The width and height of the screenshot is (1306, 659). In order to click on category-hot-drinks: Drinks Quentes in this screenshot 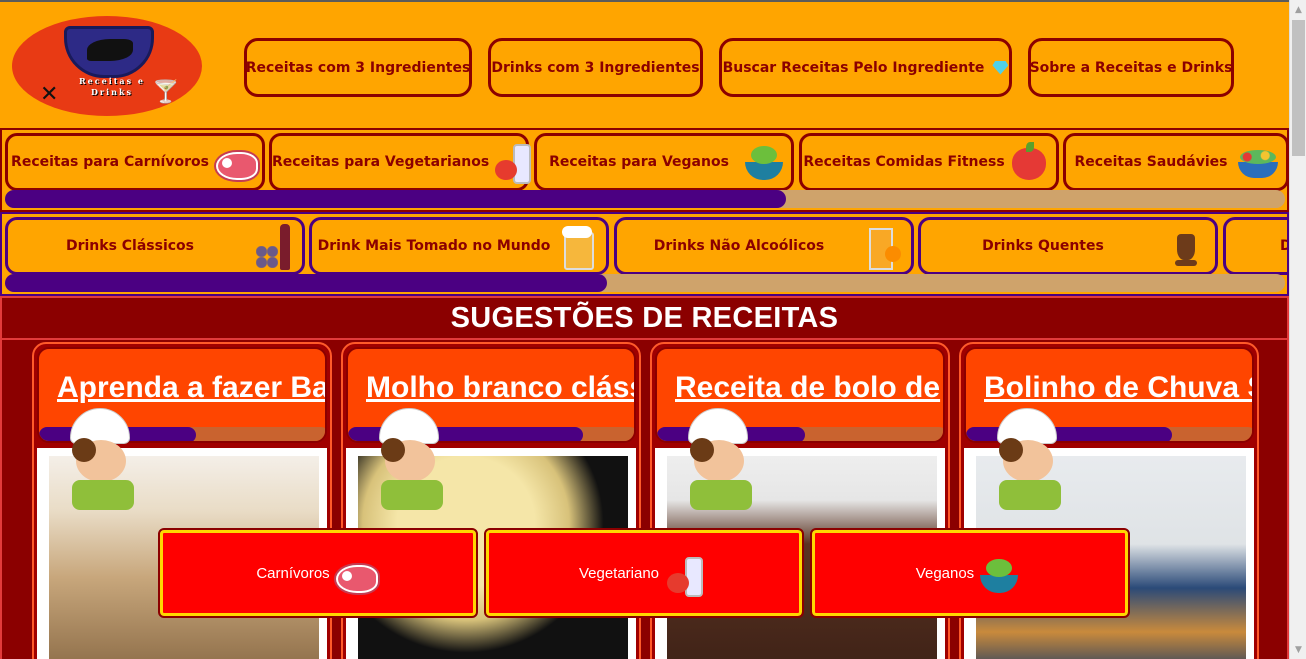, I will do `click(1068, 246)`.